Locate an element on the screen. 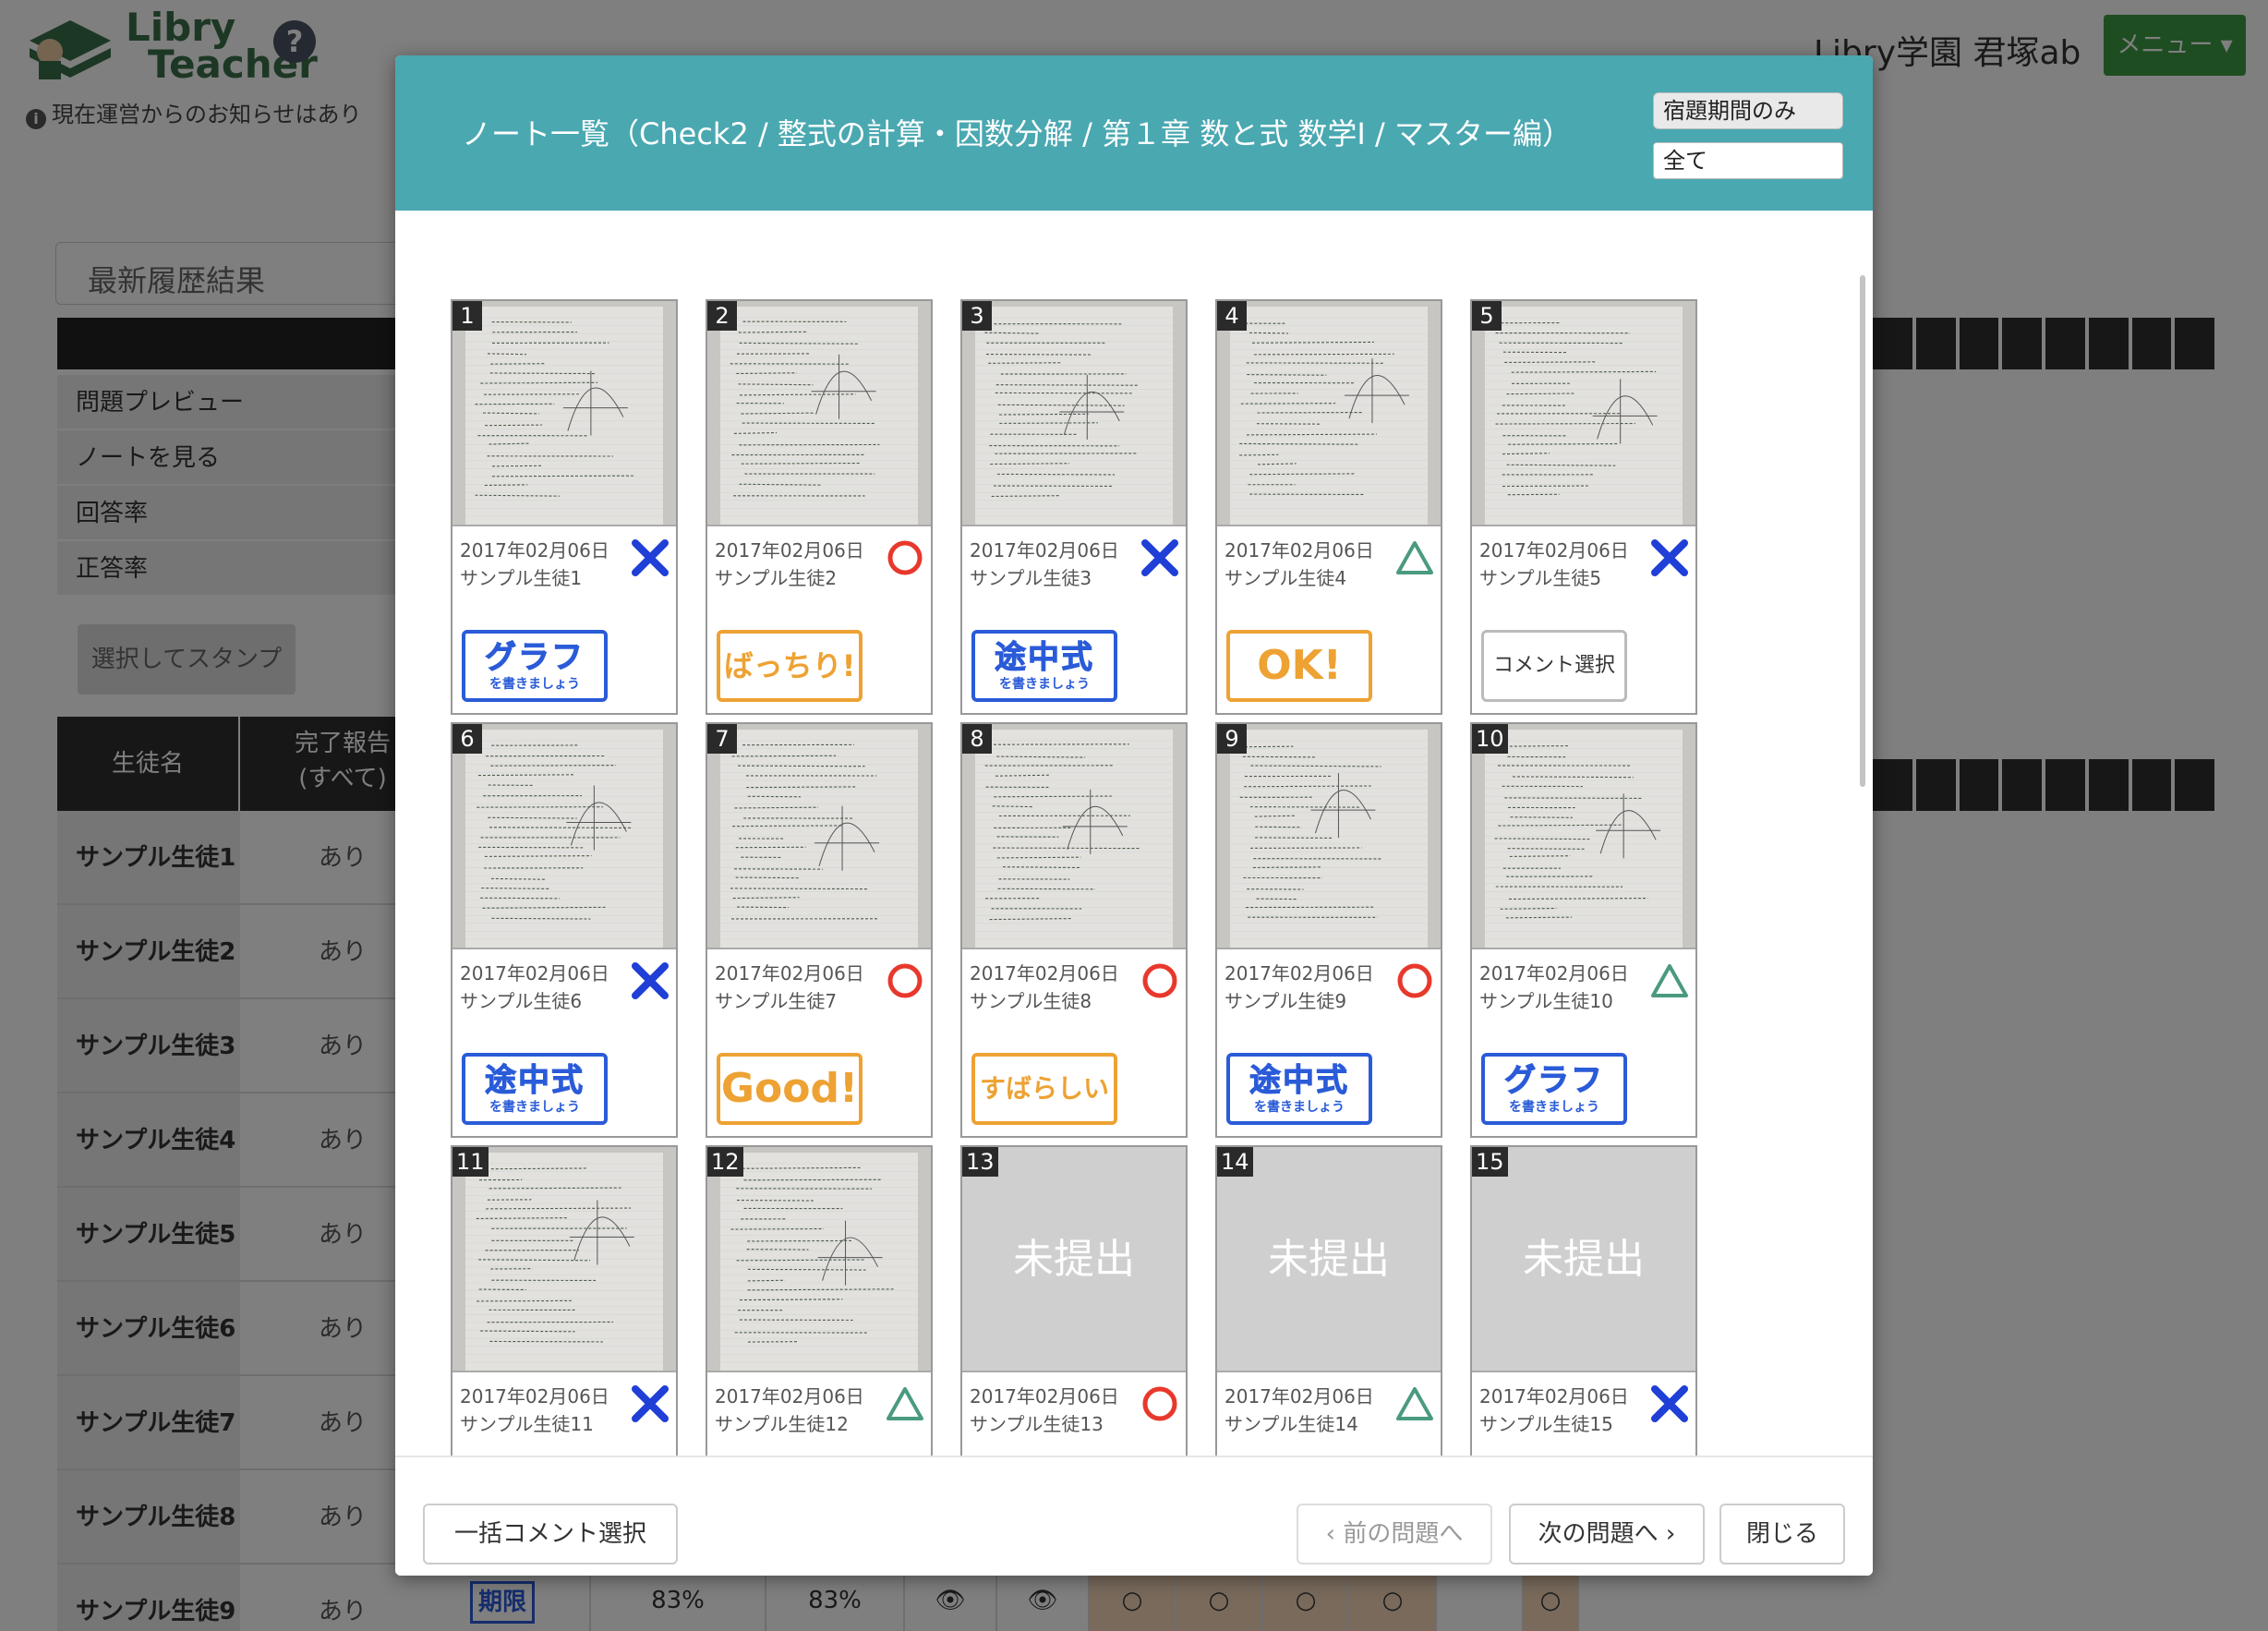 The width and height of the screenshot is (2268, 1631). note-card: 10 2017年02月06日 サンプル生徒10 グラフ を書きましょう is located at coordinates (1583, 930).